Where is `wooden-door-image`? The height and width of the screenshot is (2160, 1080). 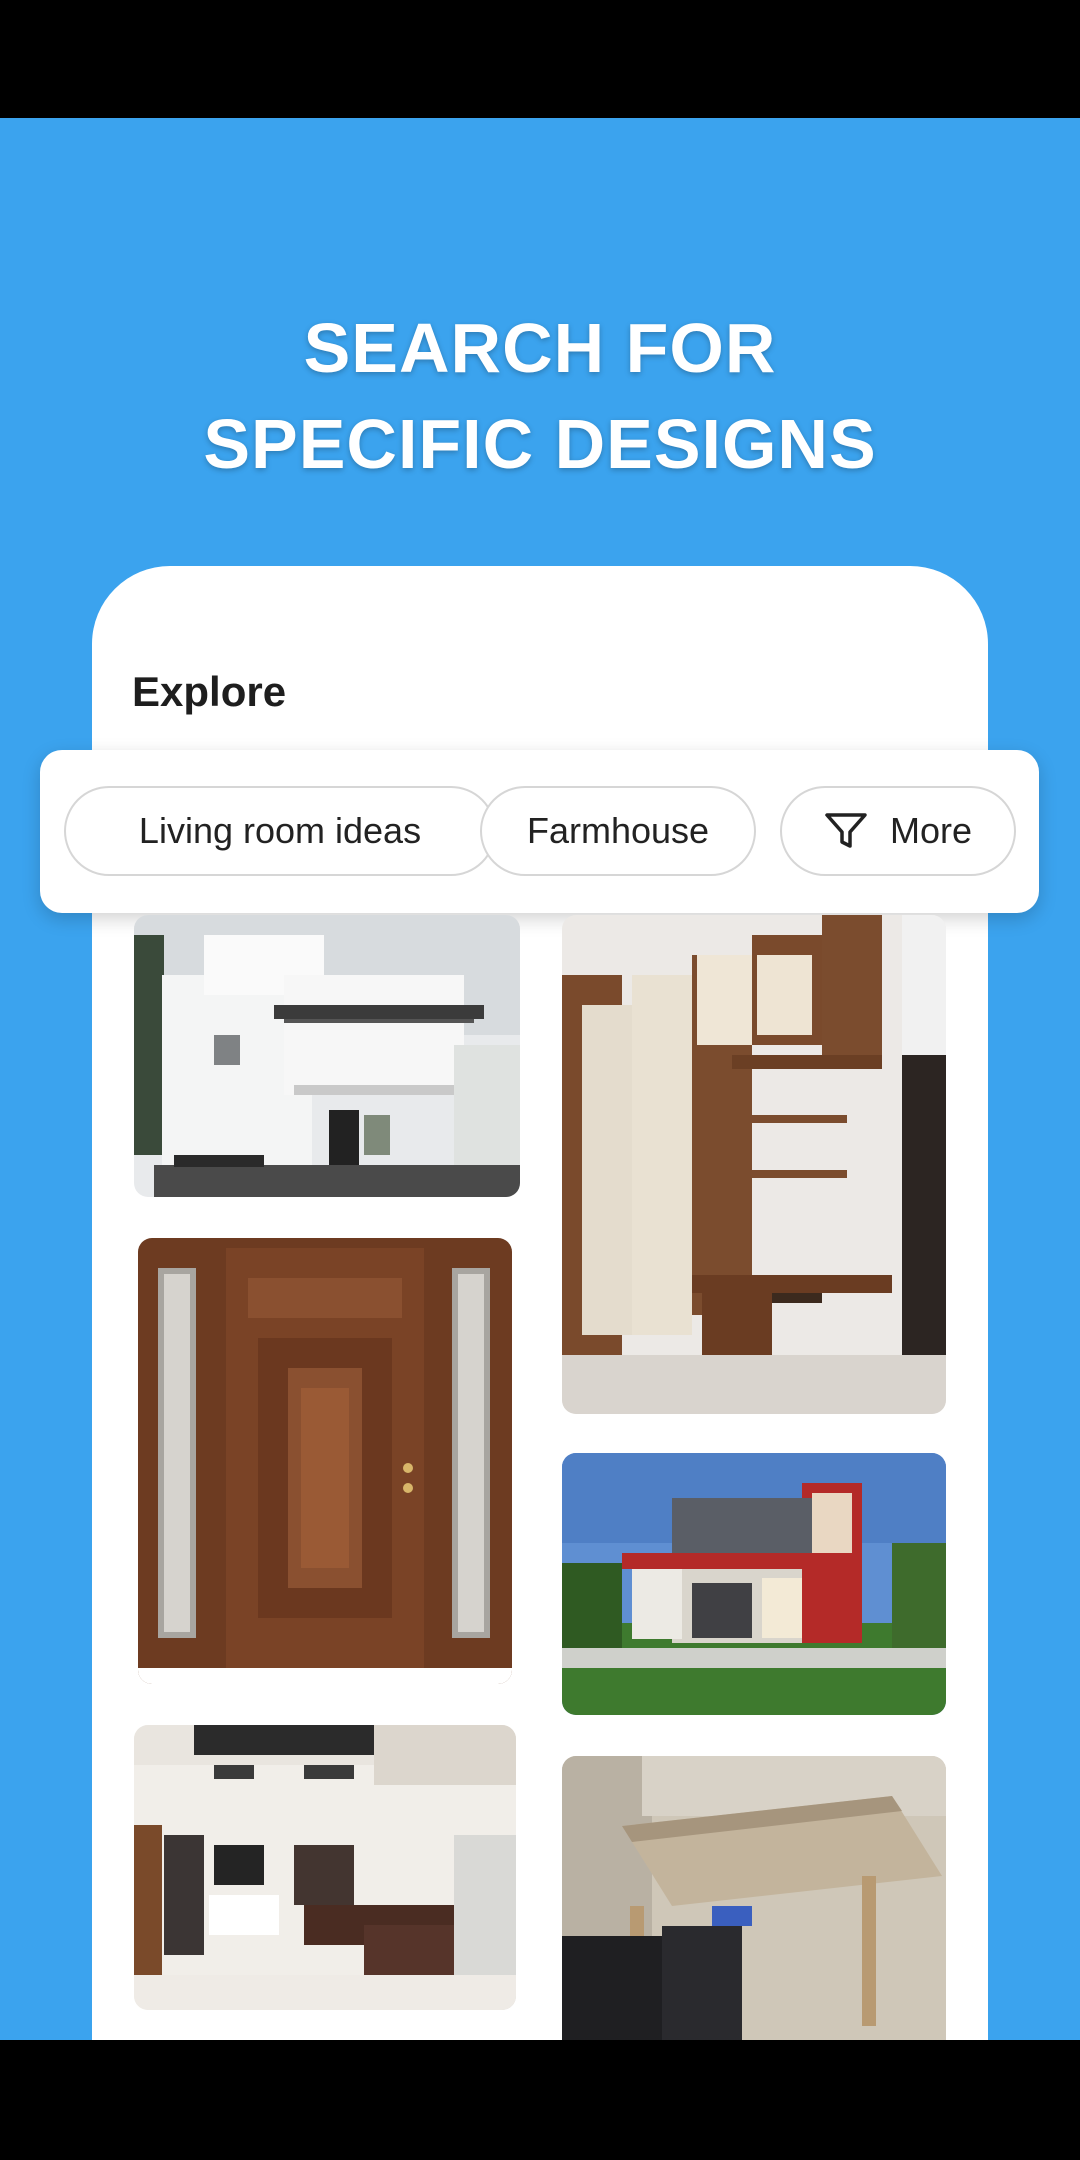 wooden-door-image is located at coordinates (325, 1461).